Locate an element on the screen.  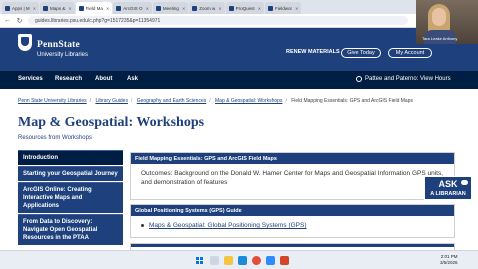
breadcrumb-item: Library Guides is located at coordinates (111, 101).